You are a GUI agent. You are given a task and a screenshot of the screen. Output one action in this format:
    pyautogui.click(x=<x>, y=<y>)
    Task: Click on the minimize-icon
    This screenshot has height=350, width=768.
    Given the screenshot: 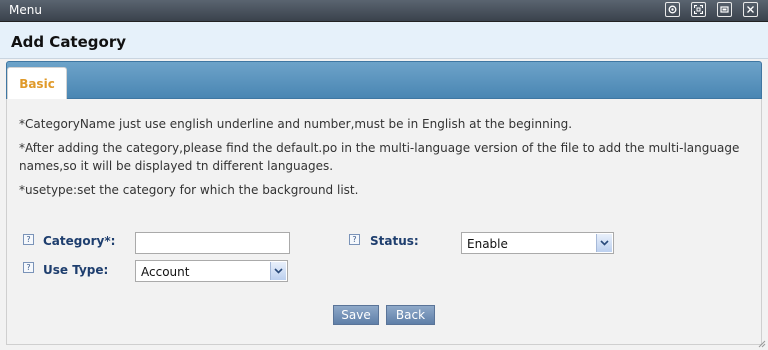 What is the action you would take?
    pyautogui.click(x=724, y=9)
    